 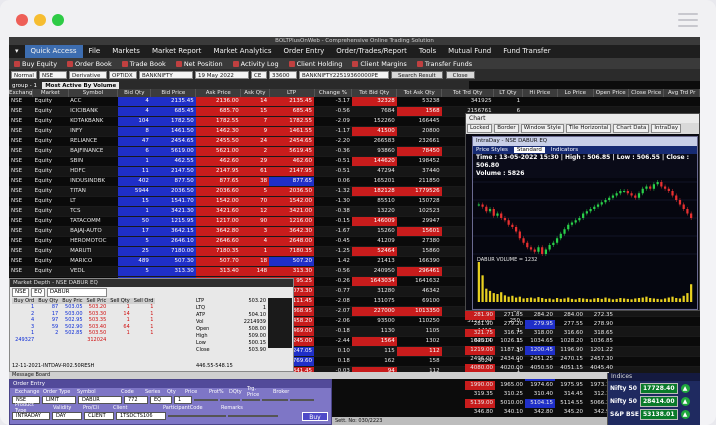 I want to click on column-header: Market, so click(x=50, y=93).